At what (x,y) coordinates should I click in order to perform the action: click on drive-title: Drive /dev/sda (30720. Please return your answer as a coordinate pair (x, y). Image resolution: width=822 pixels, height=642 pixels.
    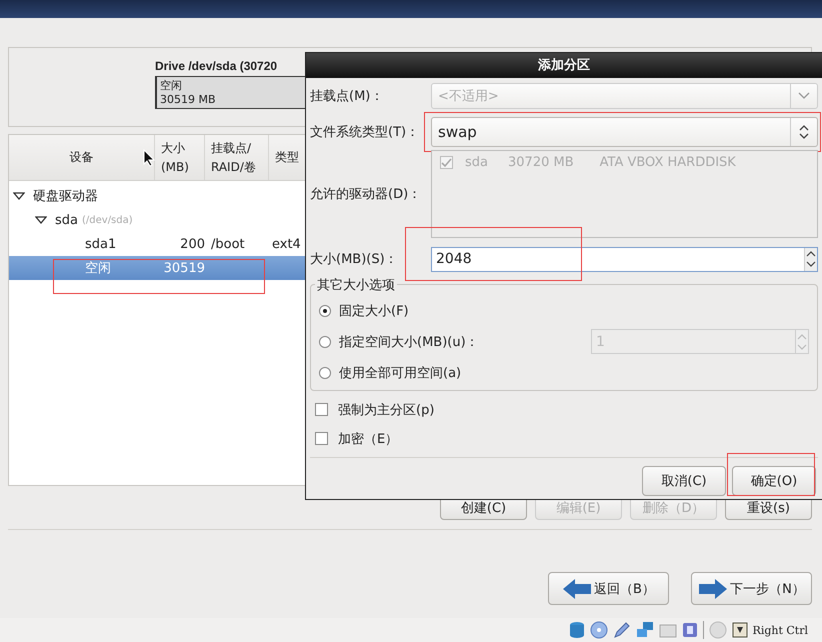
    Looking at the image, I should click on (216, 66).